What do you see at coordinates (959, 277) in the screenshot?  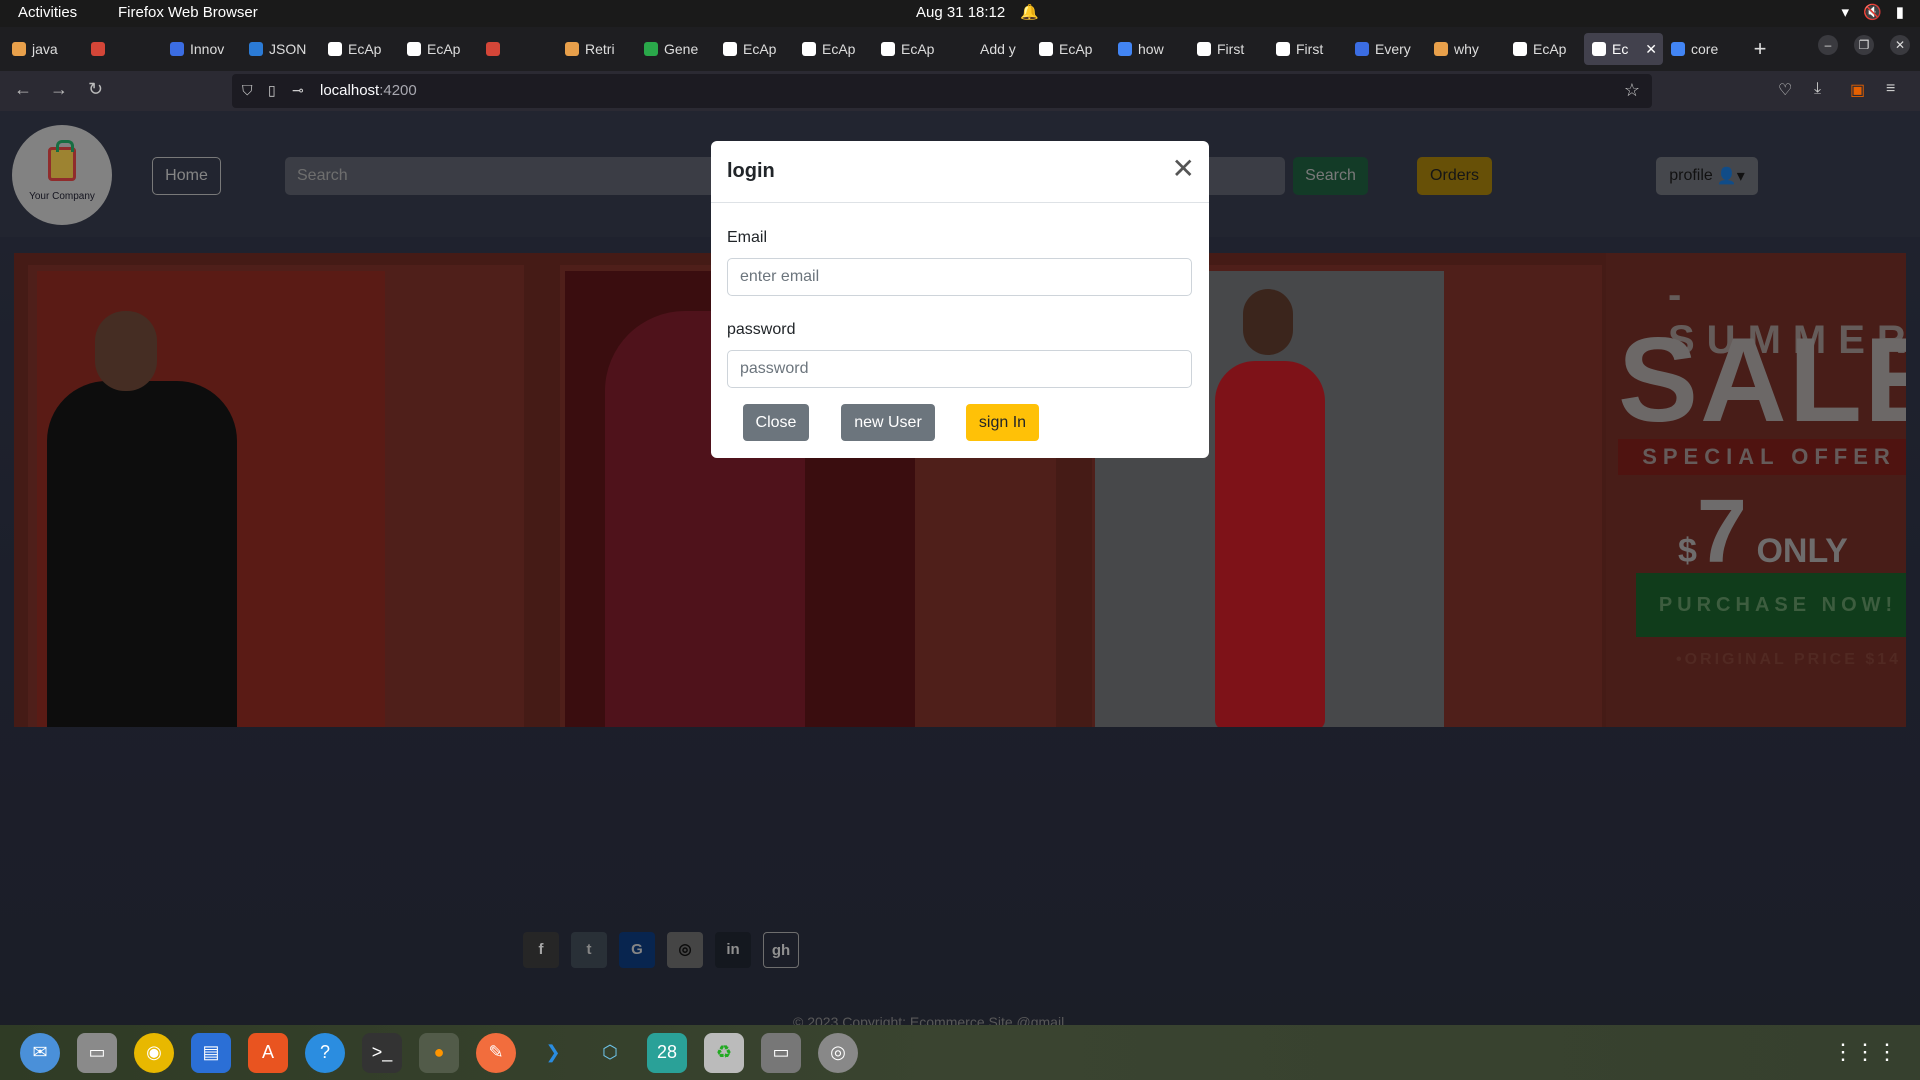 I see `email-field: enter email` at bounding box center [959, 277].